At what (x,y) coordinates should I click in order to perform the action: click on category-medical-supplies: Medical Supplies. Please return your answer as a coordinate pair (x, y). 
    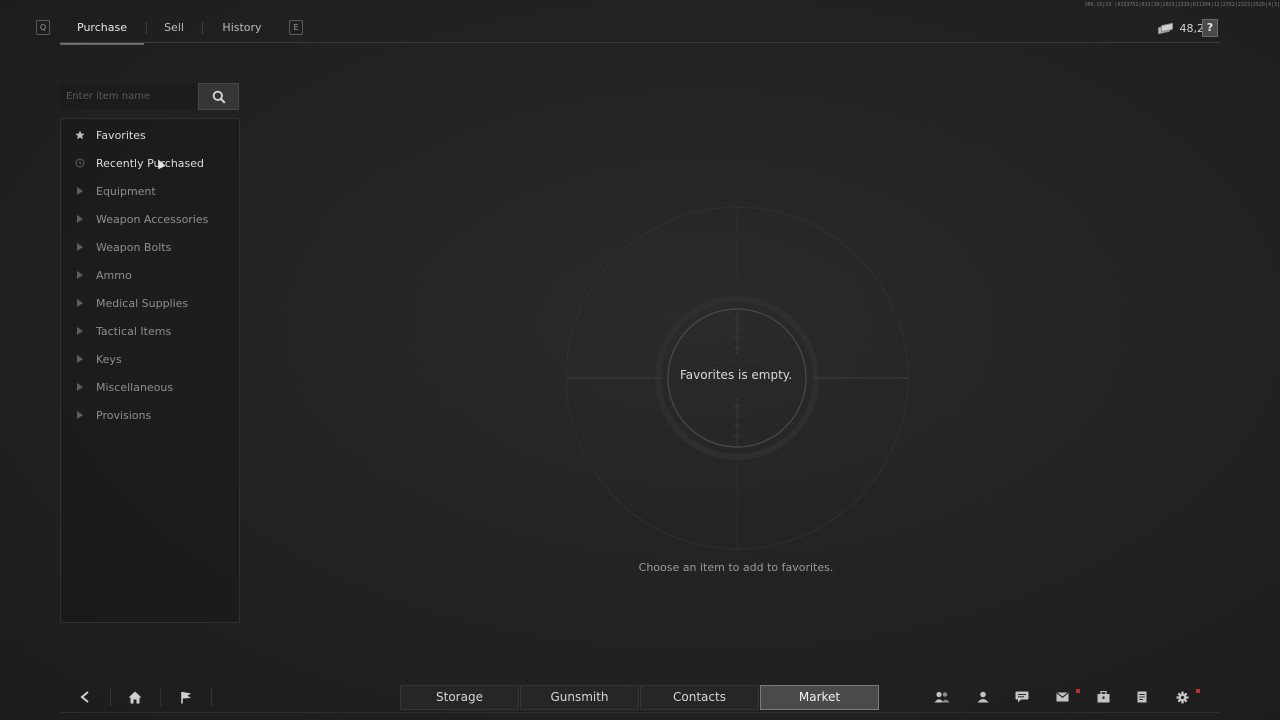
    Looking at the image, I should click on (150, 303).